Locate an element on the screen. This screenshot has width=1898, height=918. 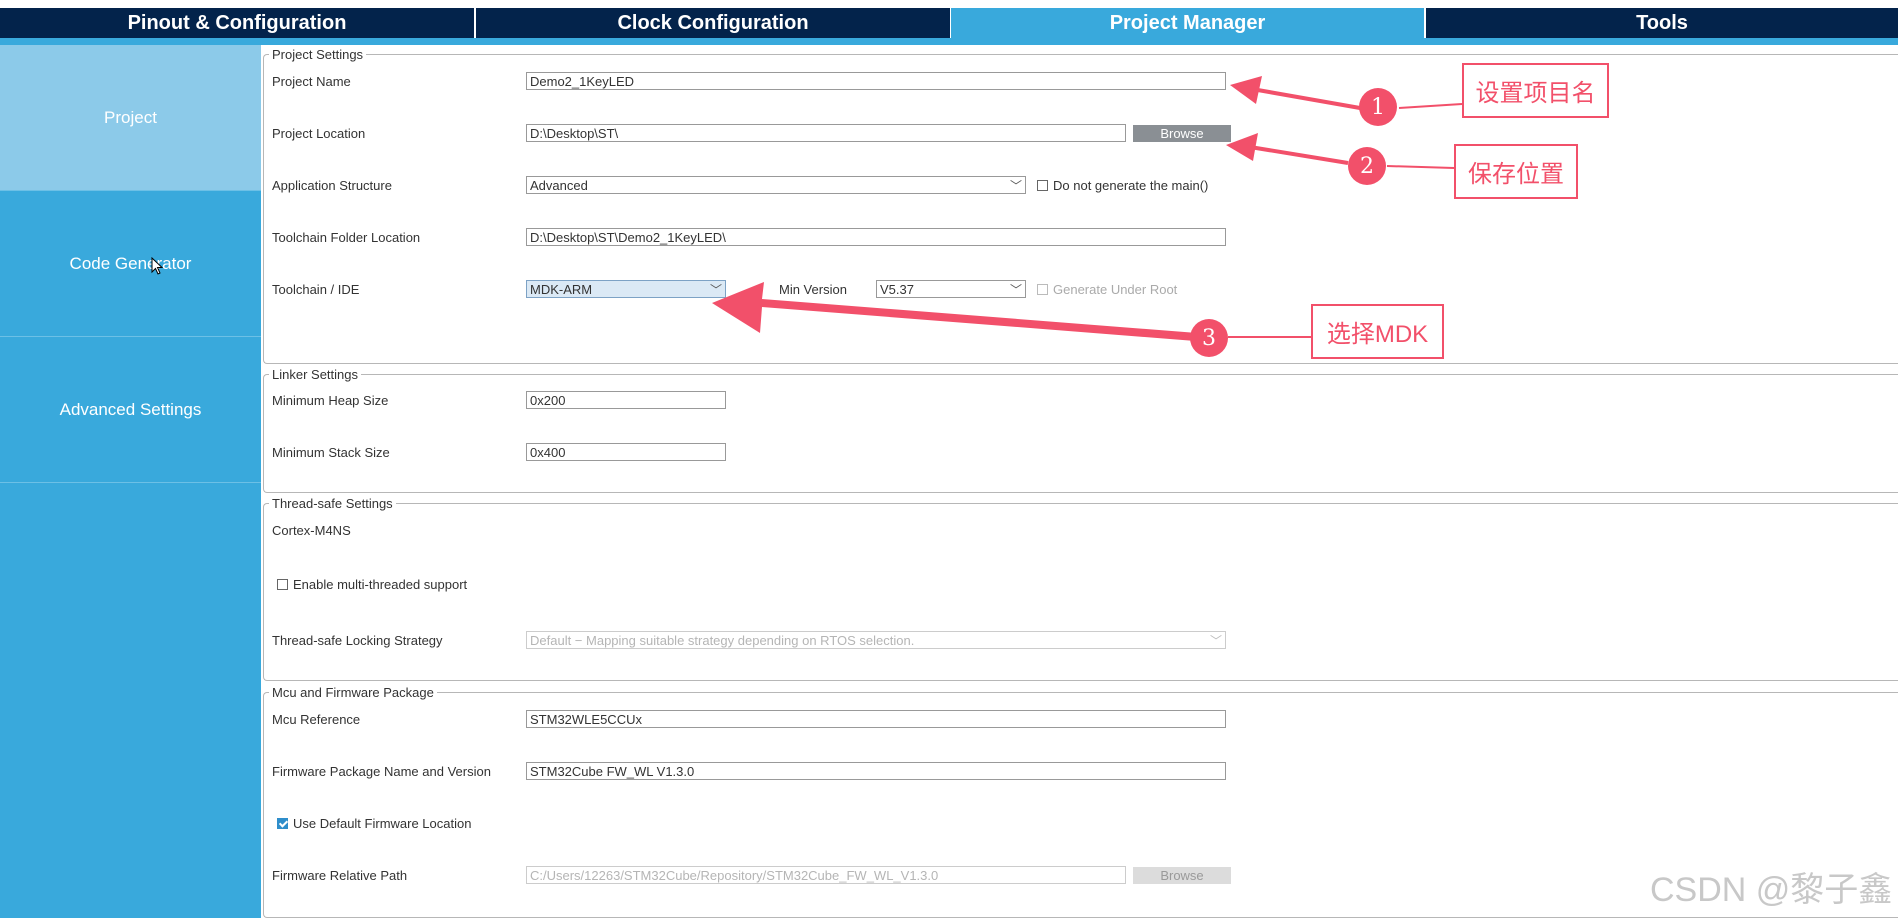
badge-number: 3 is located at coordinates (1209, 338).